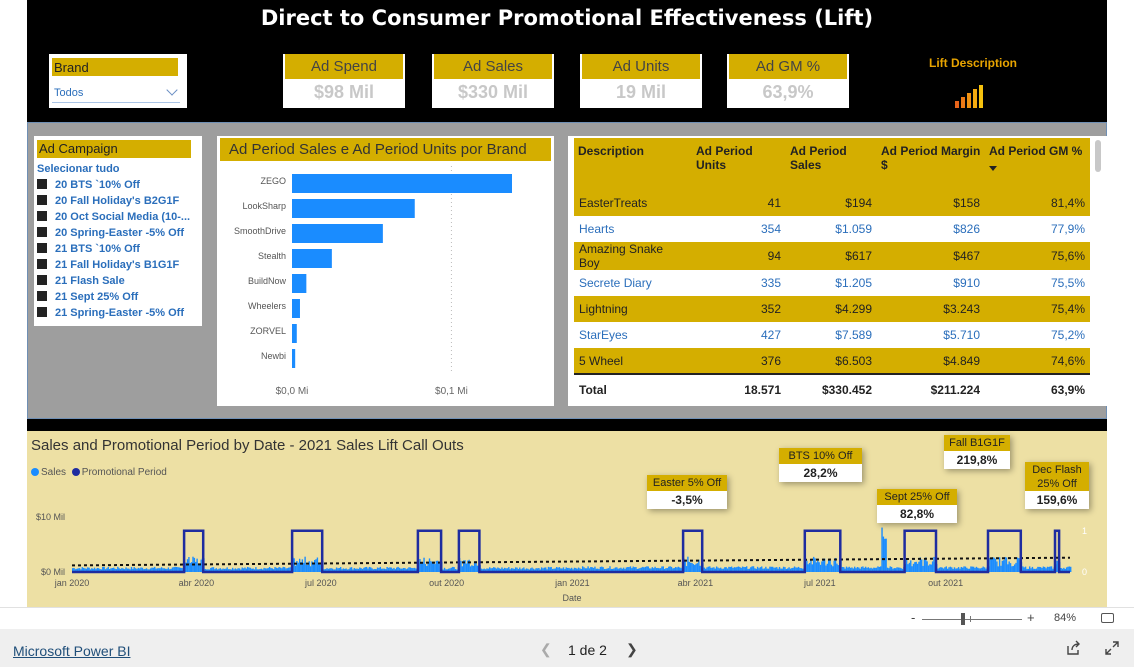 Image resolution: width=1134 pixels, height=667 pixels. Describe the element at coordinates (493, 66) in the screenshot. I see `kpi-label: Ad Sales` at that location.